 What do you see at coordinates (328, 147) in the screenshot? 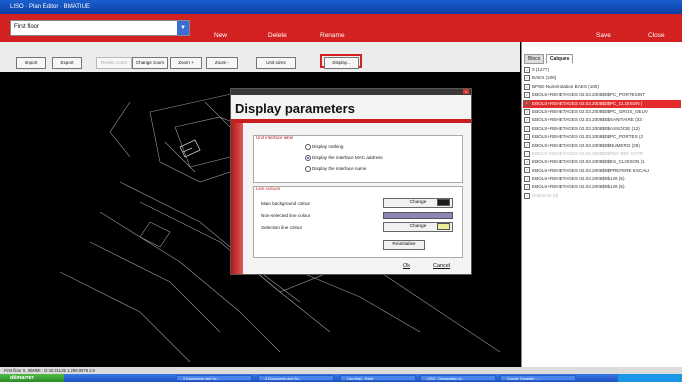
I see `radio-label: Display nothing` at bounding box center [328, 147].